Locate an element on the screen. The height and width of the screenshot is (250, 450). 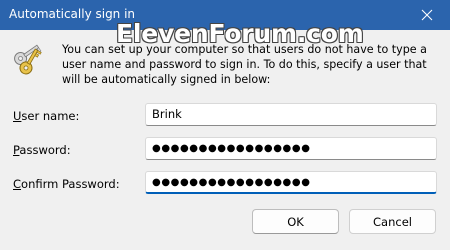
close-icon is located at coordinates (427, 15).